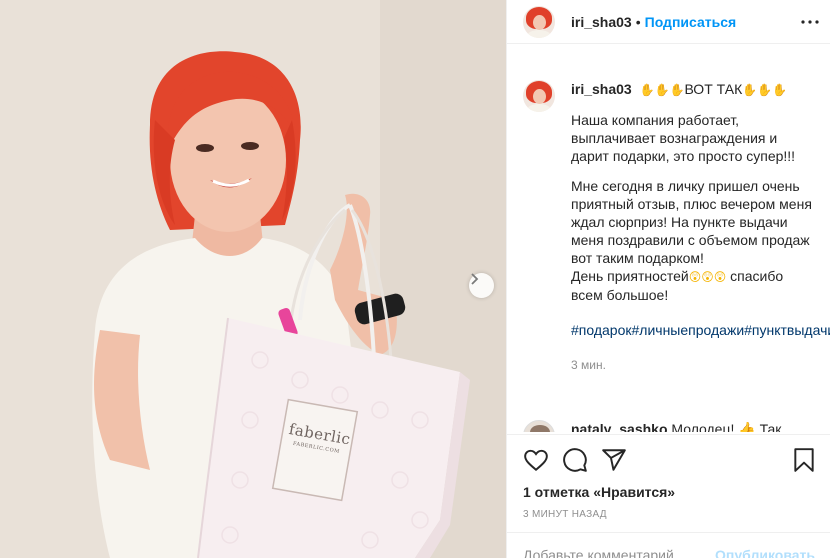 The height and width of the screenshot is (558, 830). Describe the element at coordinates (481, 285) in the screenshot. I see `carousel-next-button` at that location.